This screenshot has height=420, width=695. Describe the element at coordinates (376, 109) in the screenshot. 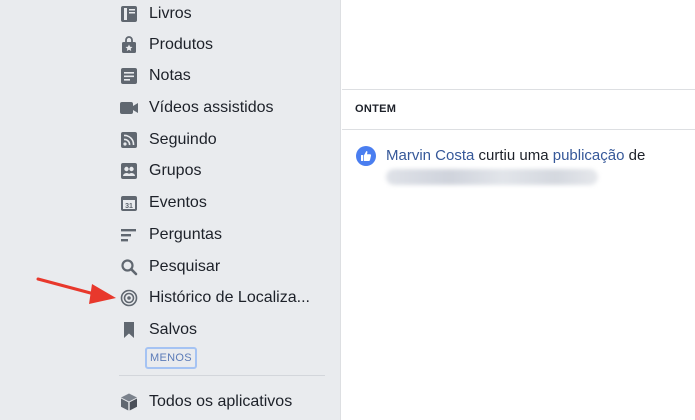

I see `section-label: ONTEM` at that location.